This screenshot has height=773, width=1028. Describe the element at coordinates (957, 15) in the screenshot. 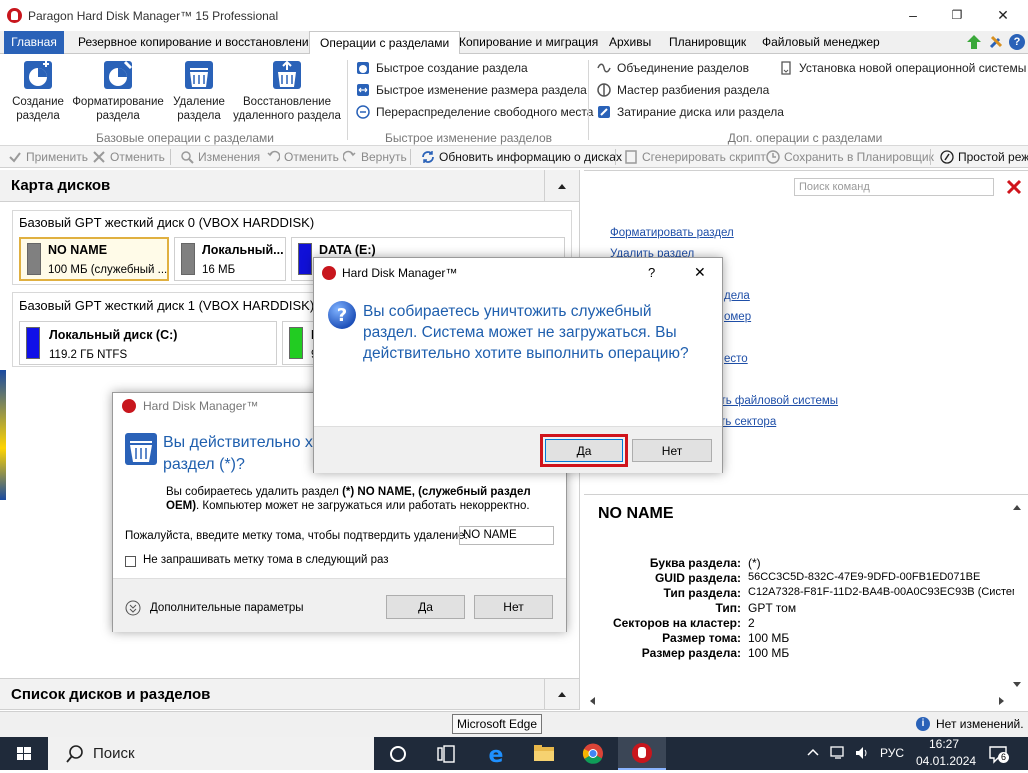

I see `maximize-button: ❐` at that location.